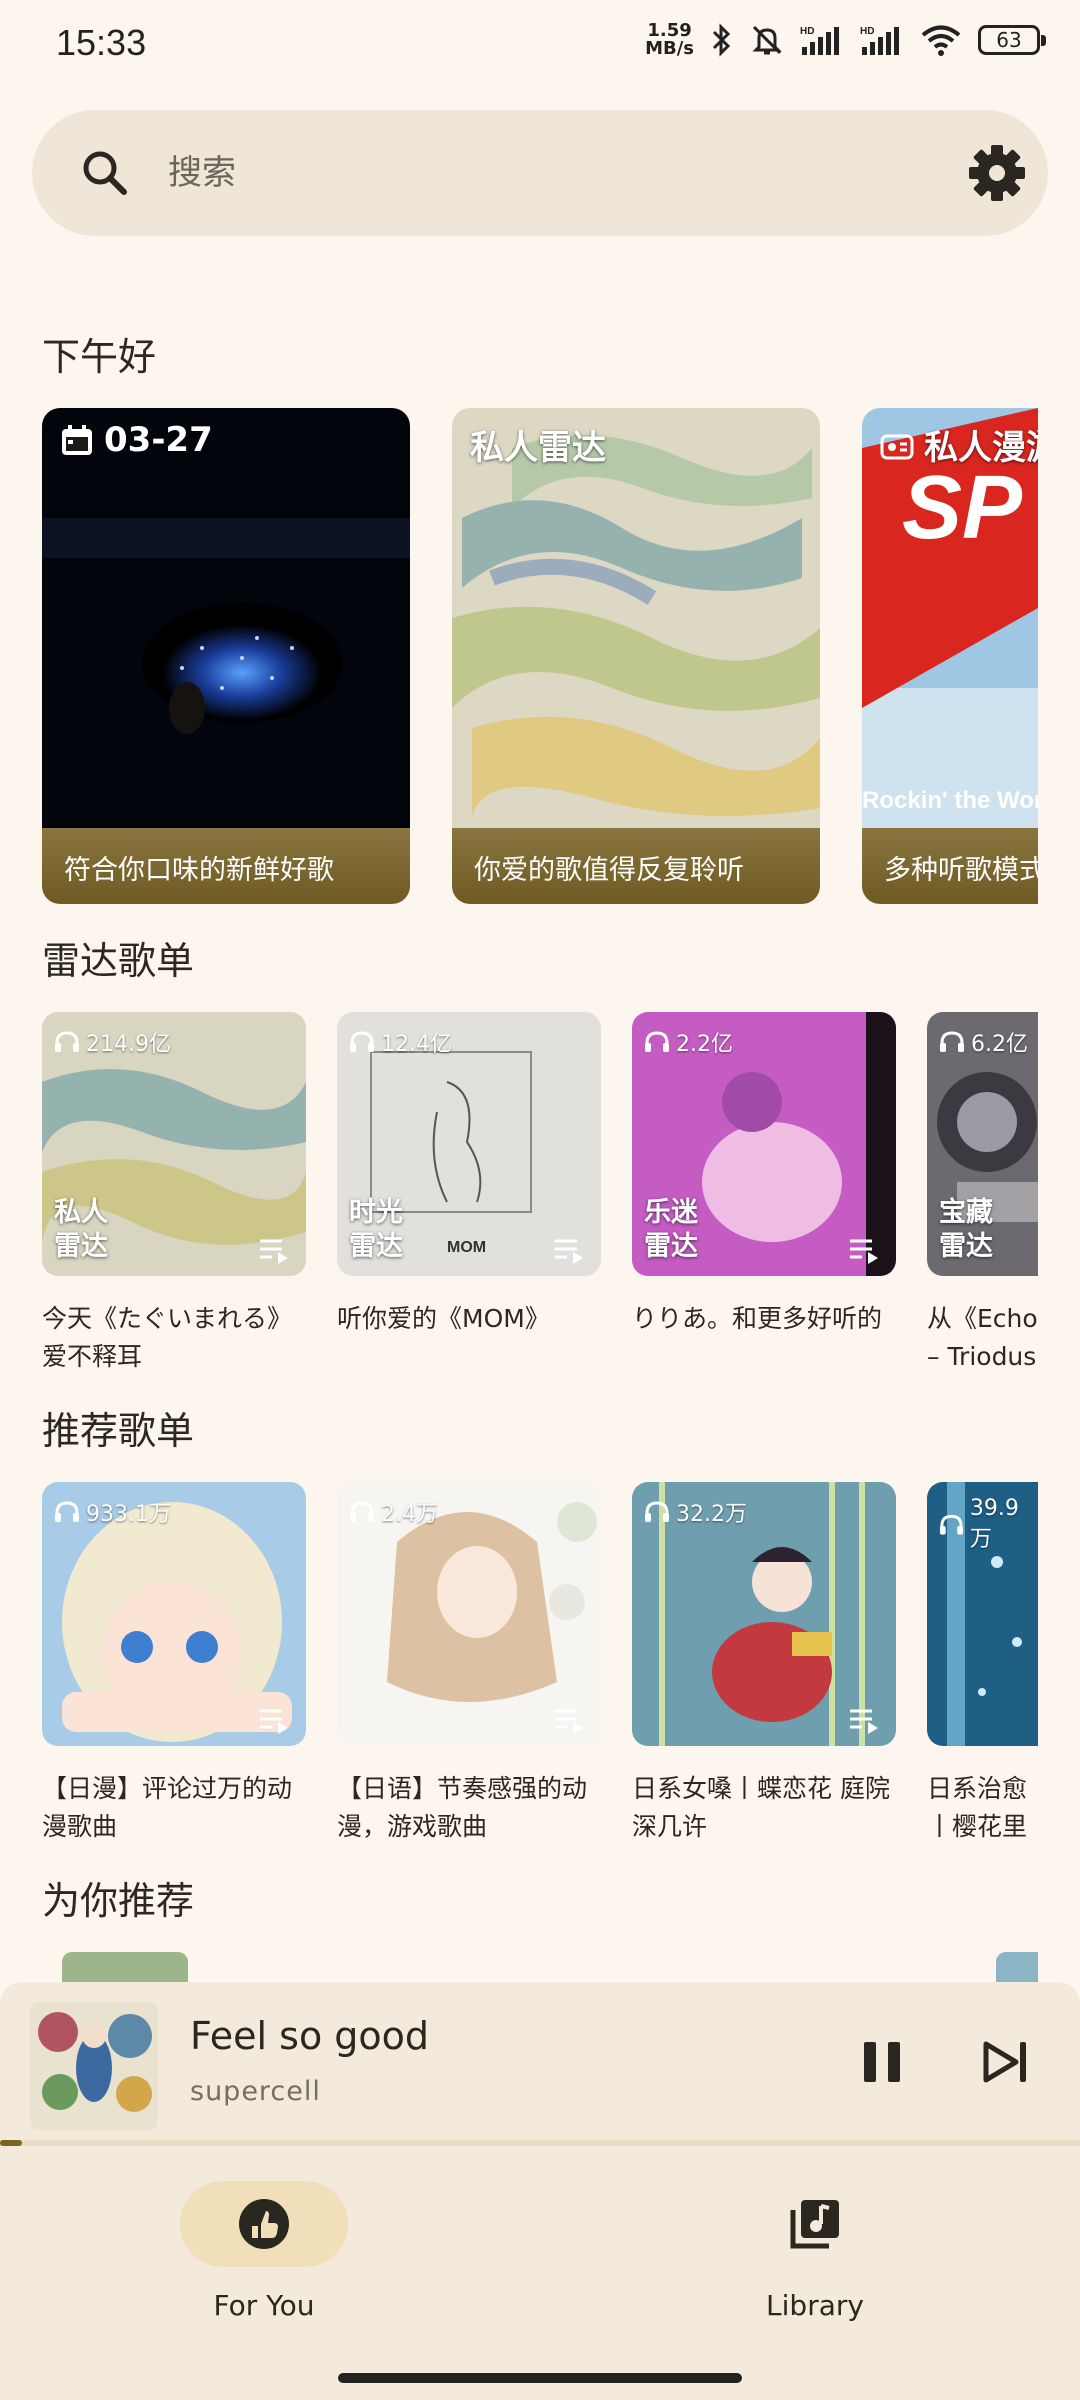 Image resolution: width=1080 pixels, height=2400 pixels. What do you see at coordinates (994, 1524) in the screenshot?
I see `play-count-value: 39.9万` at bounding box center [994, 1524].